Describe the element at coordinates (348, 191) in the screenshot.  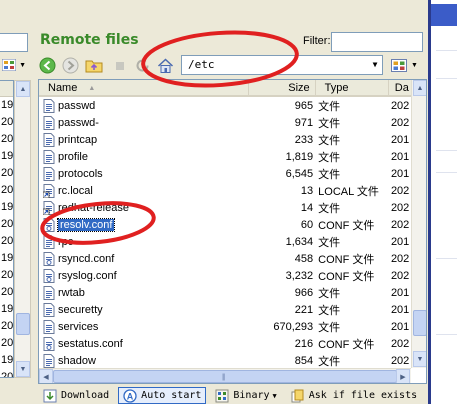
I see `file-type: LOCAL 文件` at that location.